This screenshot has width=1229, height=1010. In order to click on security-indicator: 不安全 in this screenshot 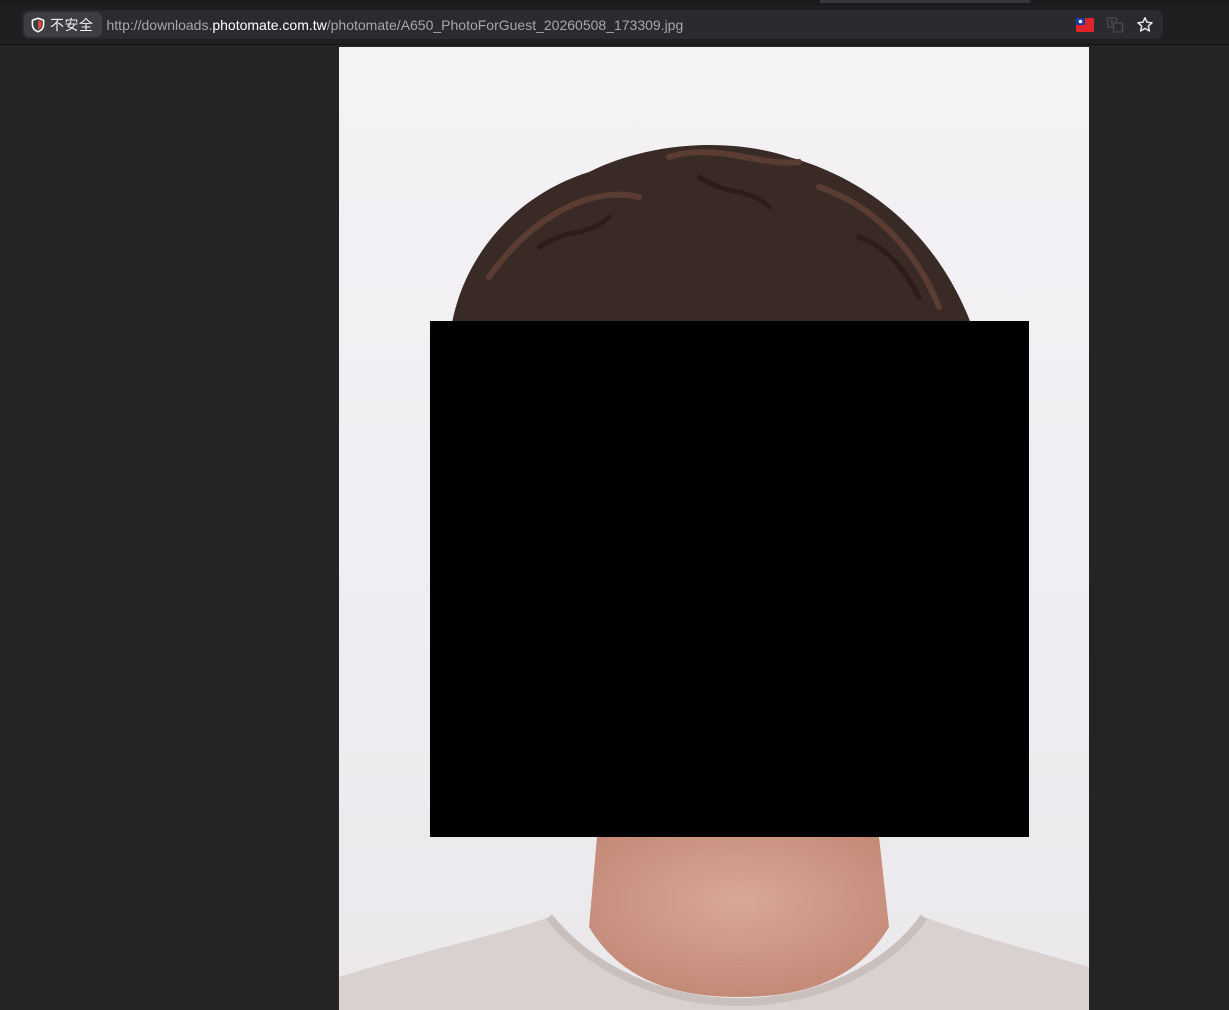, I will do `click(63, 24)`.